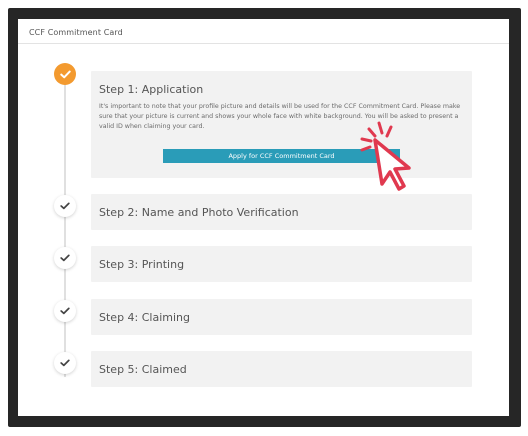 The height and width of the screenshot is (436, 528). I want to click on step-2-verification: Step 2: Name and Photo Verification, so click(281, 212).